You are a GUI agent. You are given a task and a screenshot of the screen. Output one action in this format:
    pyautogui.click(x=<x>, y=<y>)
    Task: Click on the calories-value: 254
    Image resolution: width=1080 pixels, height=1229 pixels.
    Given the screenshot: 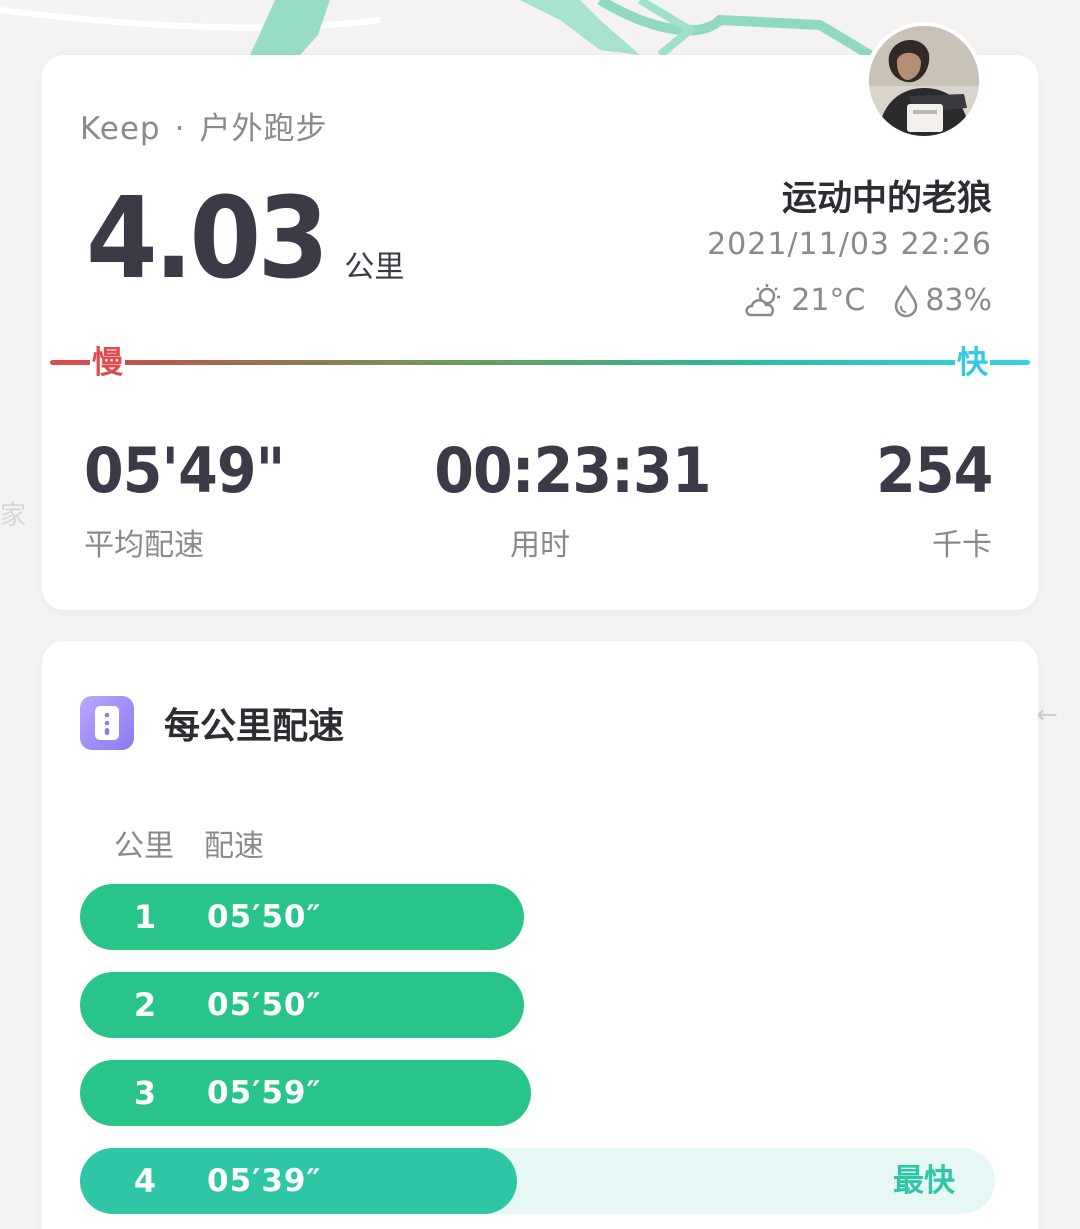 What is the action you would take?
    pyautogui.click(x=934, y=470)
    